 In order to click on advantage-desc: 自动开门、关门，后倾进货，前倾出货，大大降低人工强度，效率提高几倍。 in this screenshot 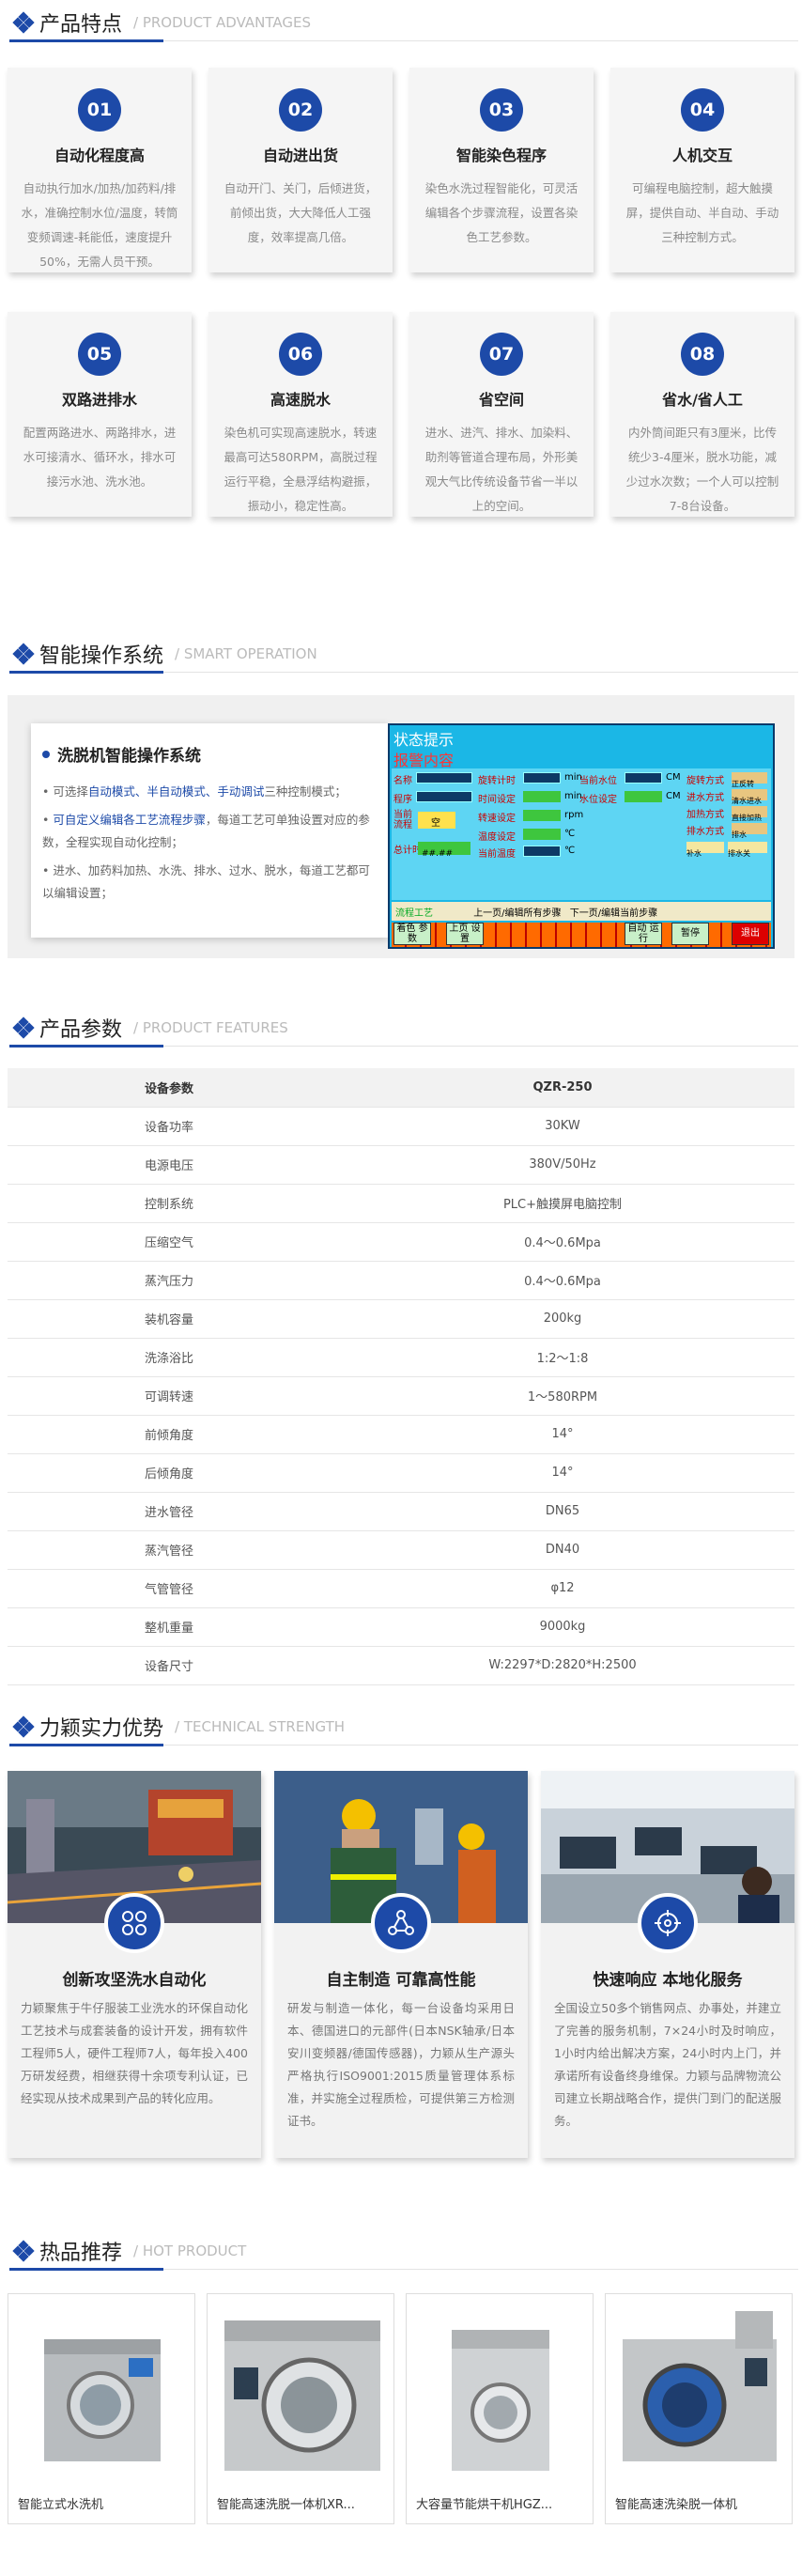, I will do `click(301, 212)`.